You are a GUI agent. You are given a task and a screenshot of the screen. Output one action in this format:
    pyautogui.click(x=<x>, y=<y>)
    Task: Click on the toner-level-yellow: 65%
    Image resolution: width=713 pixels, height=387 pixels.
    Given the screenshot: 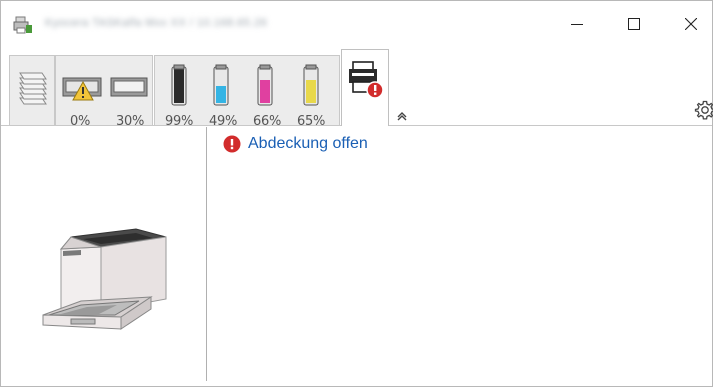 What is the action you would take?
    pyautogui.click(x=311, y=121)
    